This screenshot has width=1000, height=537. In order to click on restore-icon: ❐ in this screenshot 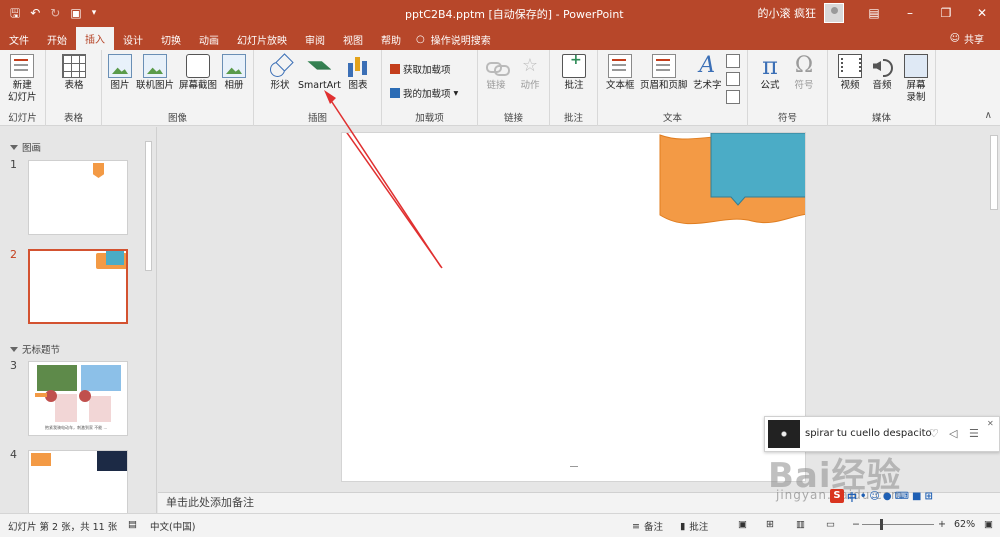, I will do `click(946, 13)`.